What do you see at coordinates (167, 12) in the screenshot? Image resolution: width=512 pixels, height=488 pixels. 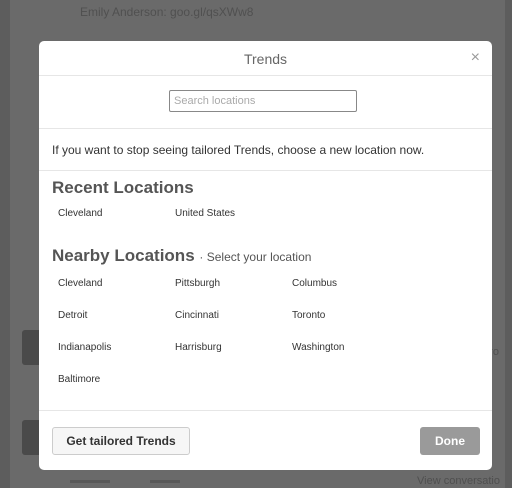 I see `background-tweet-text: Emily Anderson: goo.gl/qsXWw8` at bounding box center [167, 12].